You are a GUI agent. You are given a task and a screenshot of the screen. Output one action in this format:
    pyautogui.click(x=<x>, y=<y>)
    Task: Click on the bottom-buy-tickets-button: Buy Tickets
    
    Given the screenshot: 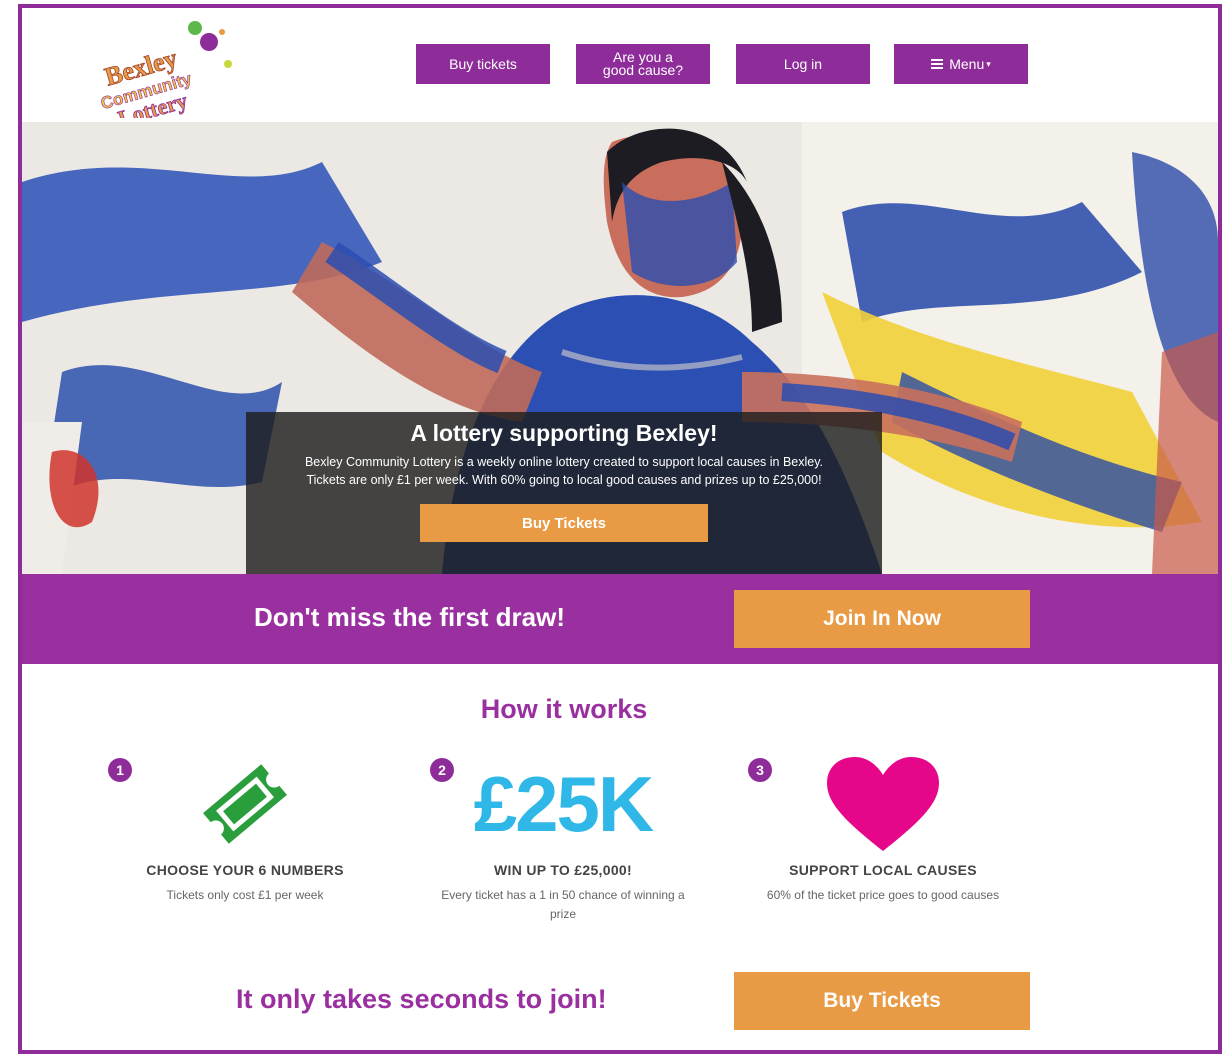 What is the action you would take?
    pyautogui.click(x=882, y=1001)
    